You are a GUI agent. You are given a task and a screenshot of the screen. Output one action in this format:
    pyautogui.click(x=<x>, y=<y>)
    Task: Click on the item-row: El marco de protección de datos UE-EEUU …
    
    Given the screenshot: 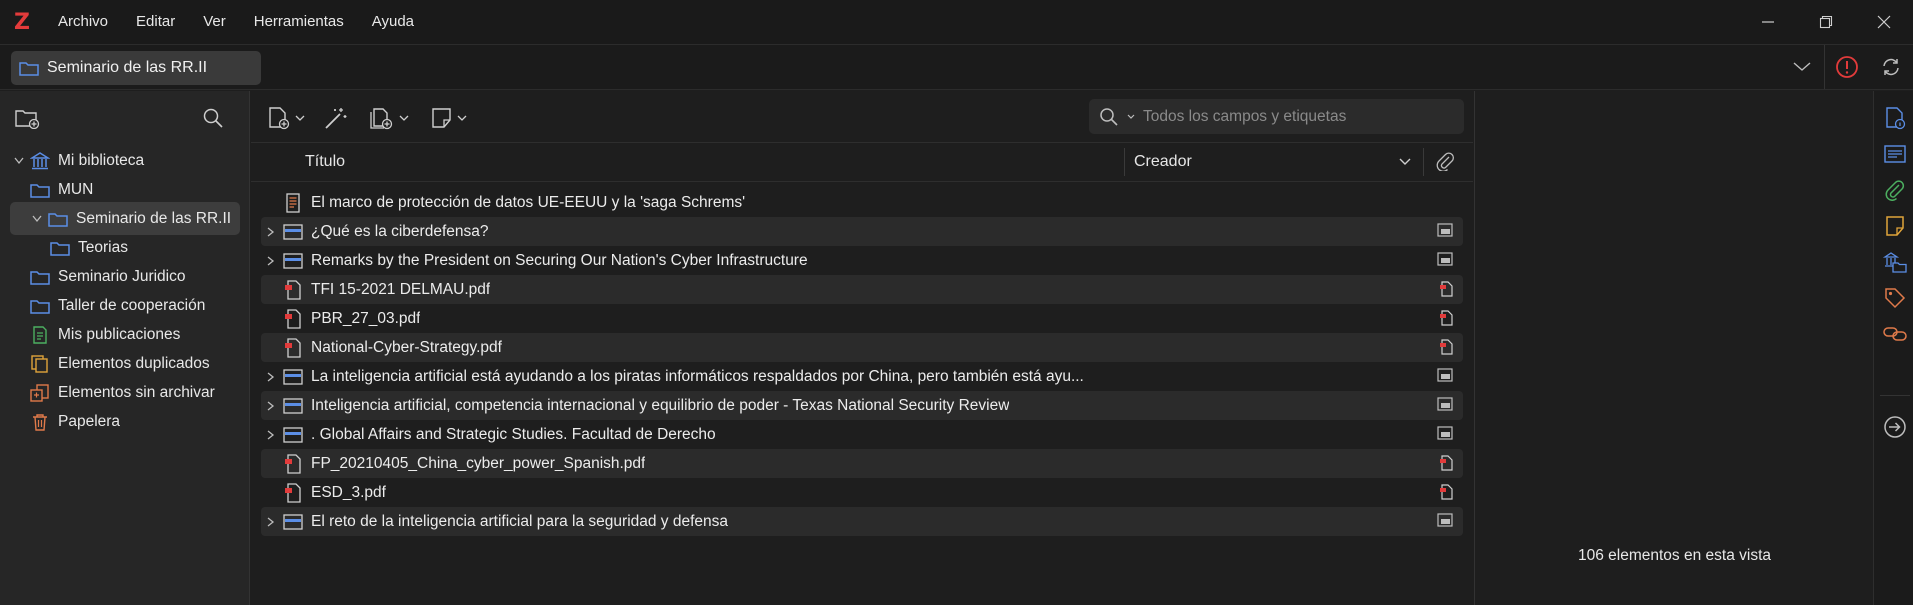 What is the action you would take?
    pyautogui.click(x=862, y=202)
    